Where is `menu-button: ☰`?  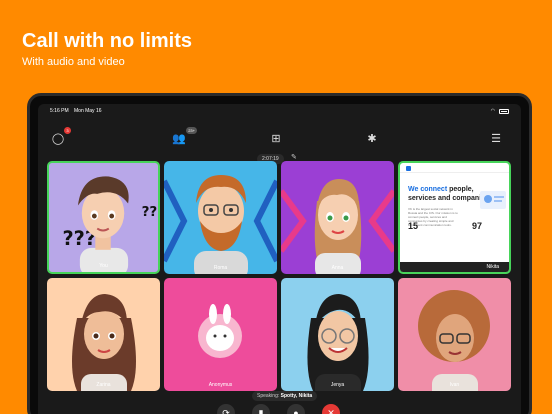
menu-button: ☰ is located at coordinates (496, 138).